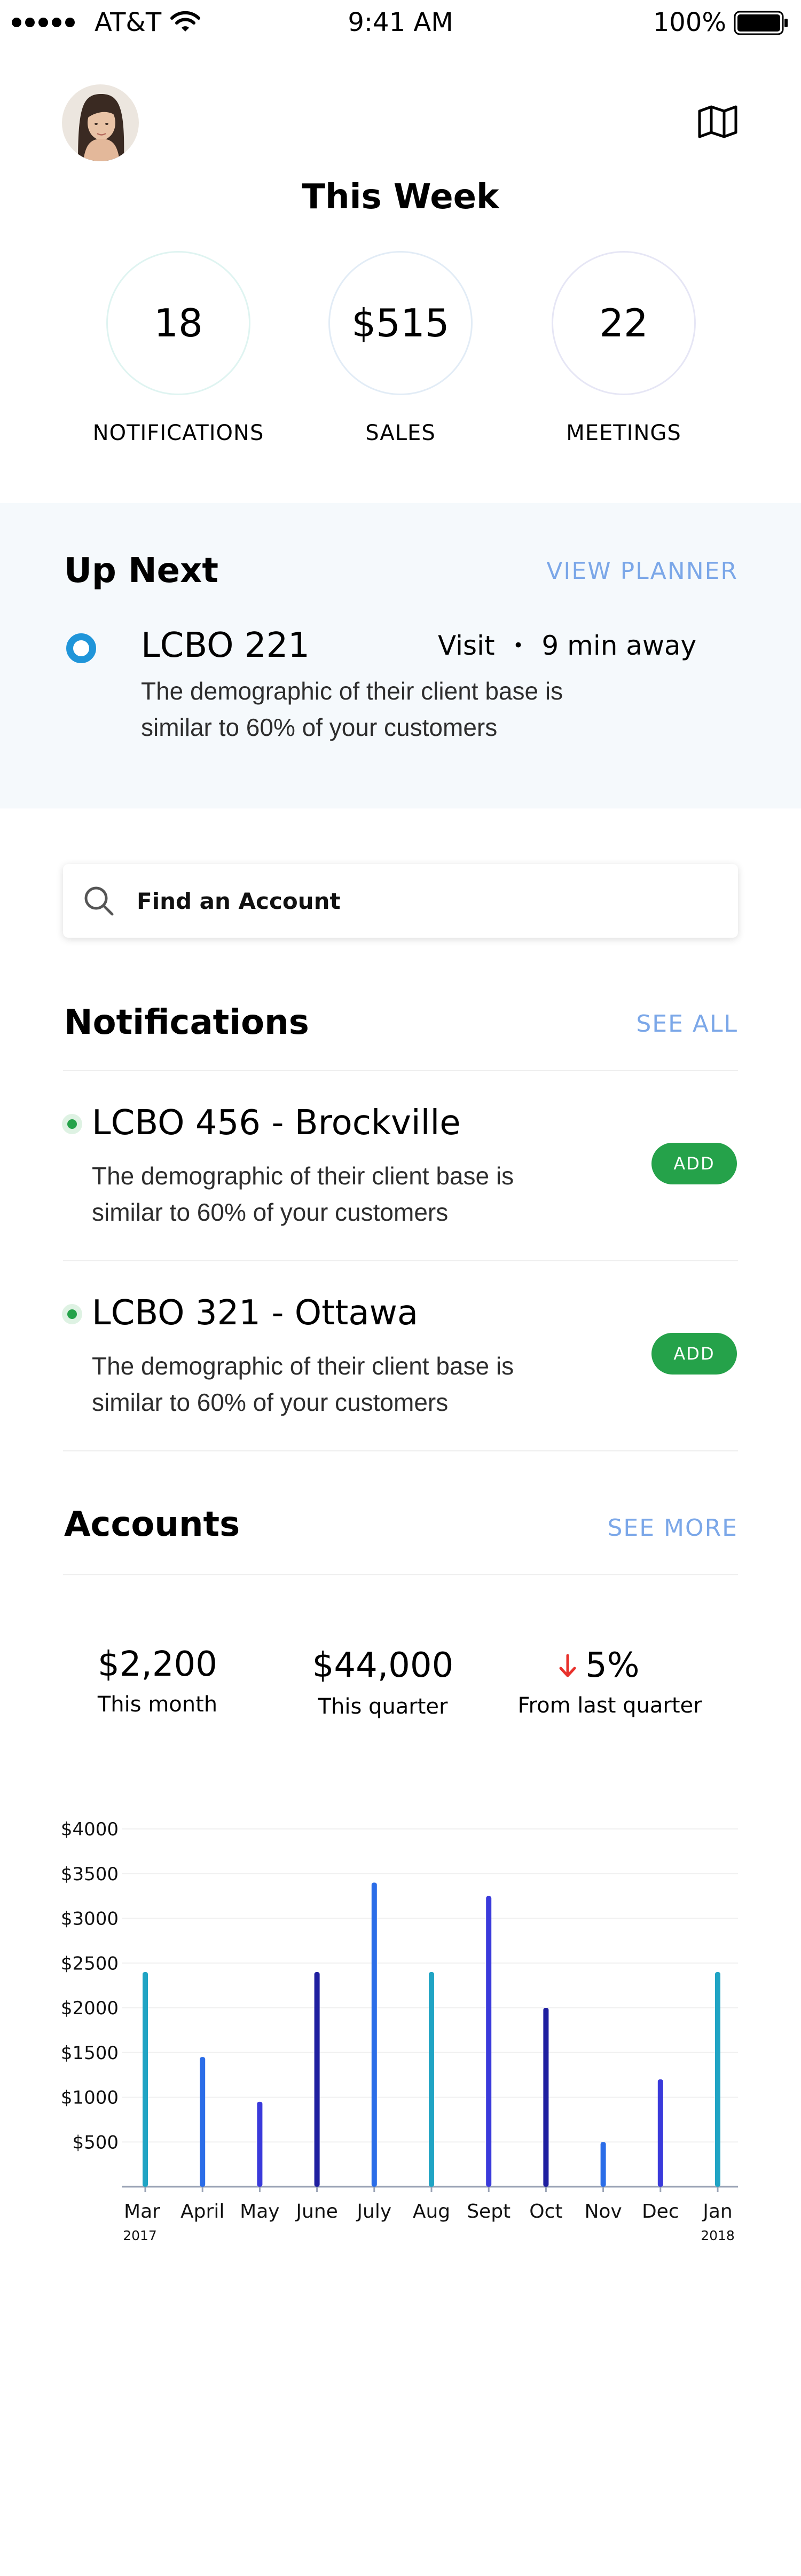  What do you see at coordinates (90, 1874) in the screenshot?
I see `y-tick-label: $3500` at bounding box center [90, 1874].